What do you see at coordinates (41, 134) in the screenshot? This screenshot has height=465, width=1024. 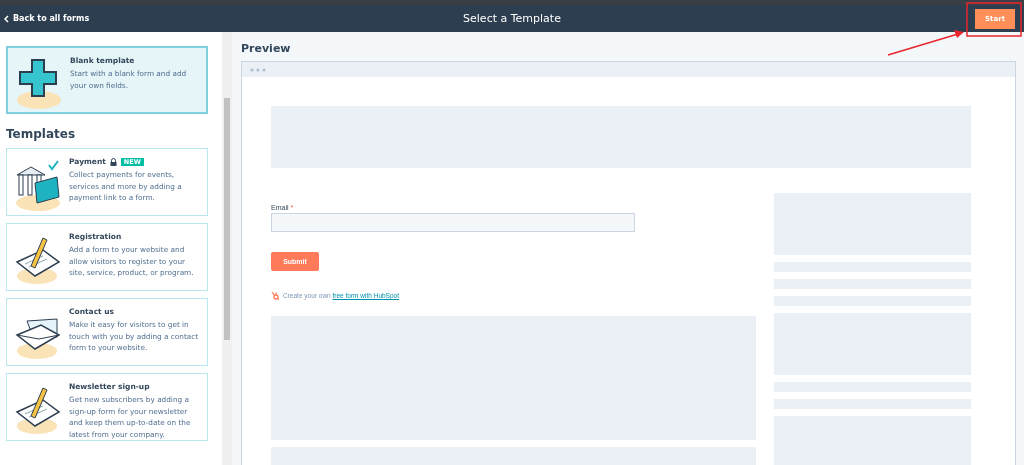 I see `section-heading: Templates` at bounding box center [41, 134].